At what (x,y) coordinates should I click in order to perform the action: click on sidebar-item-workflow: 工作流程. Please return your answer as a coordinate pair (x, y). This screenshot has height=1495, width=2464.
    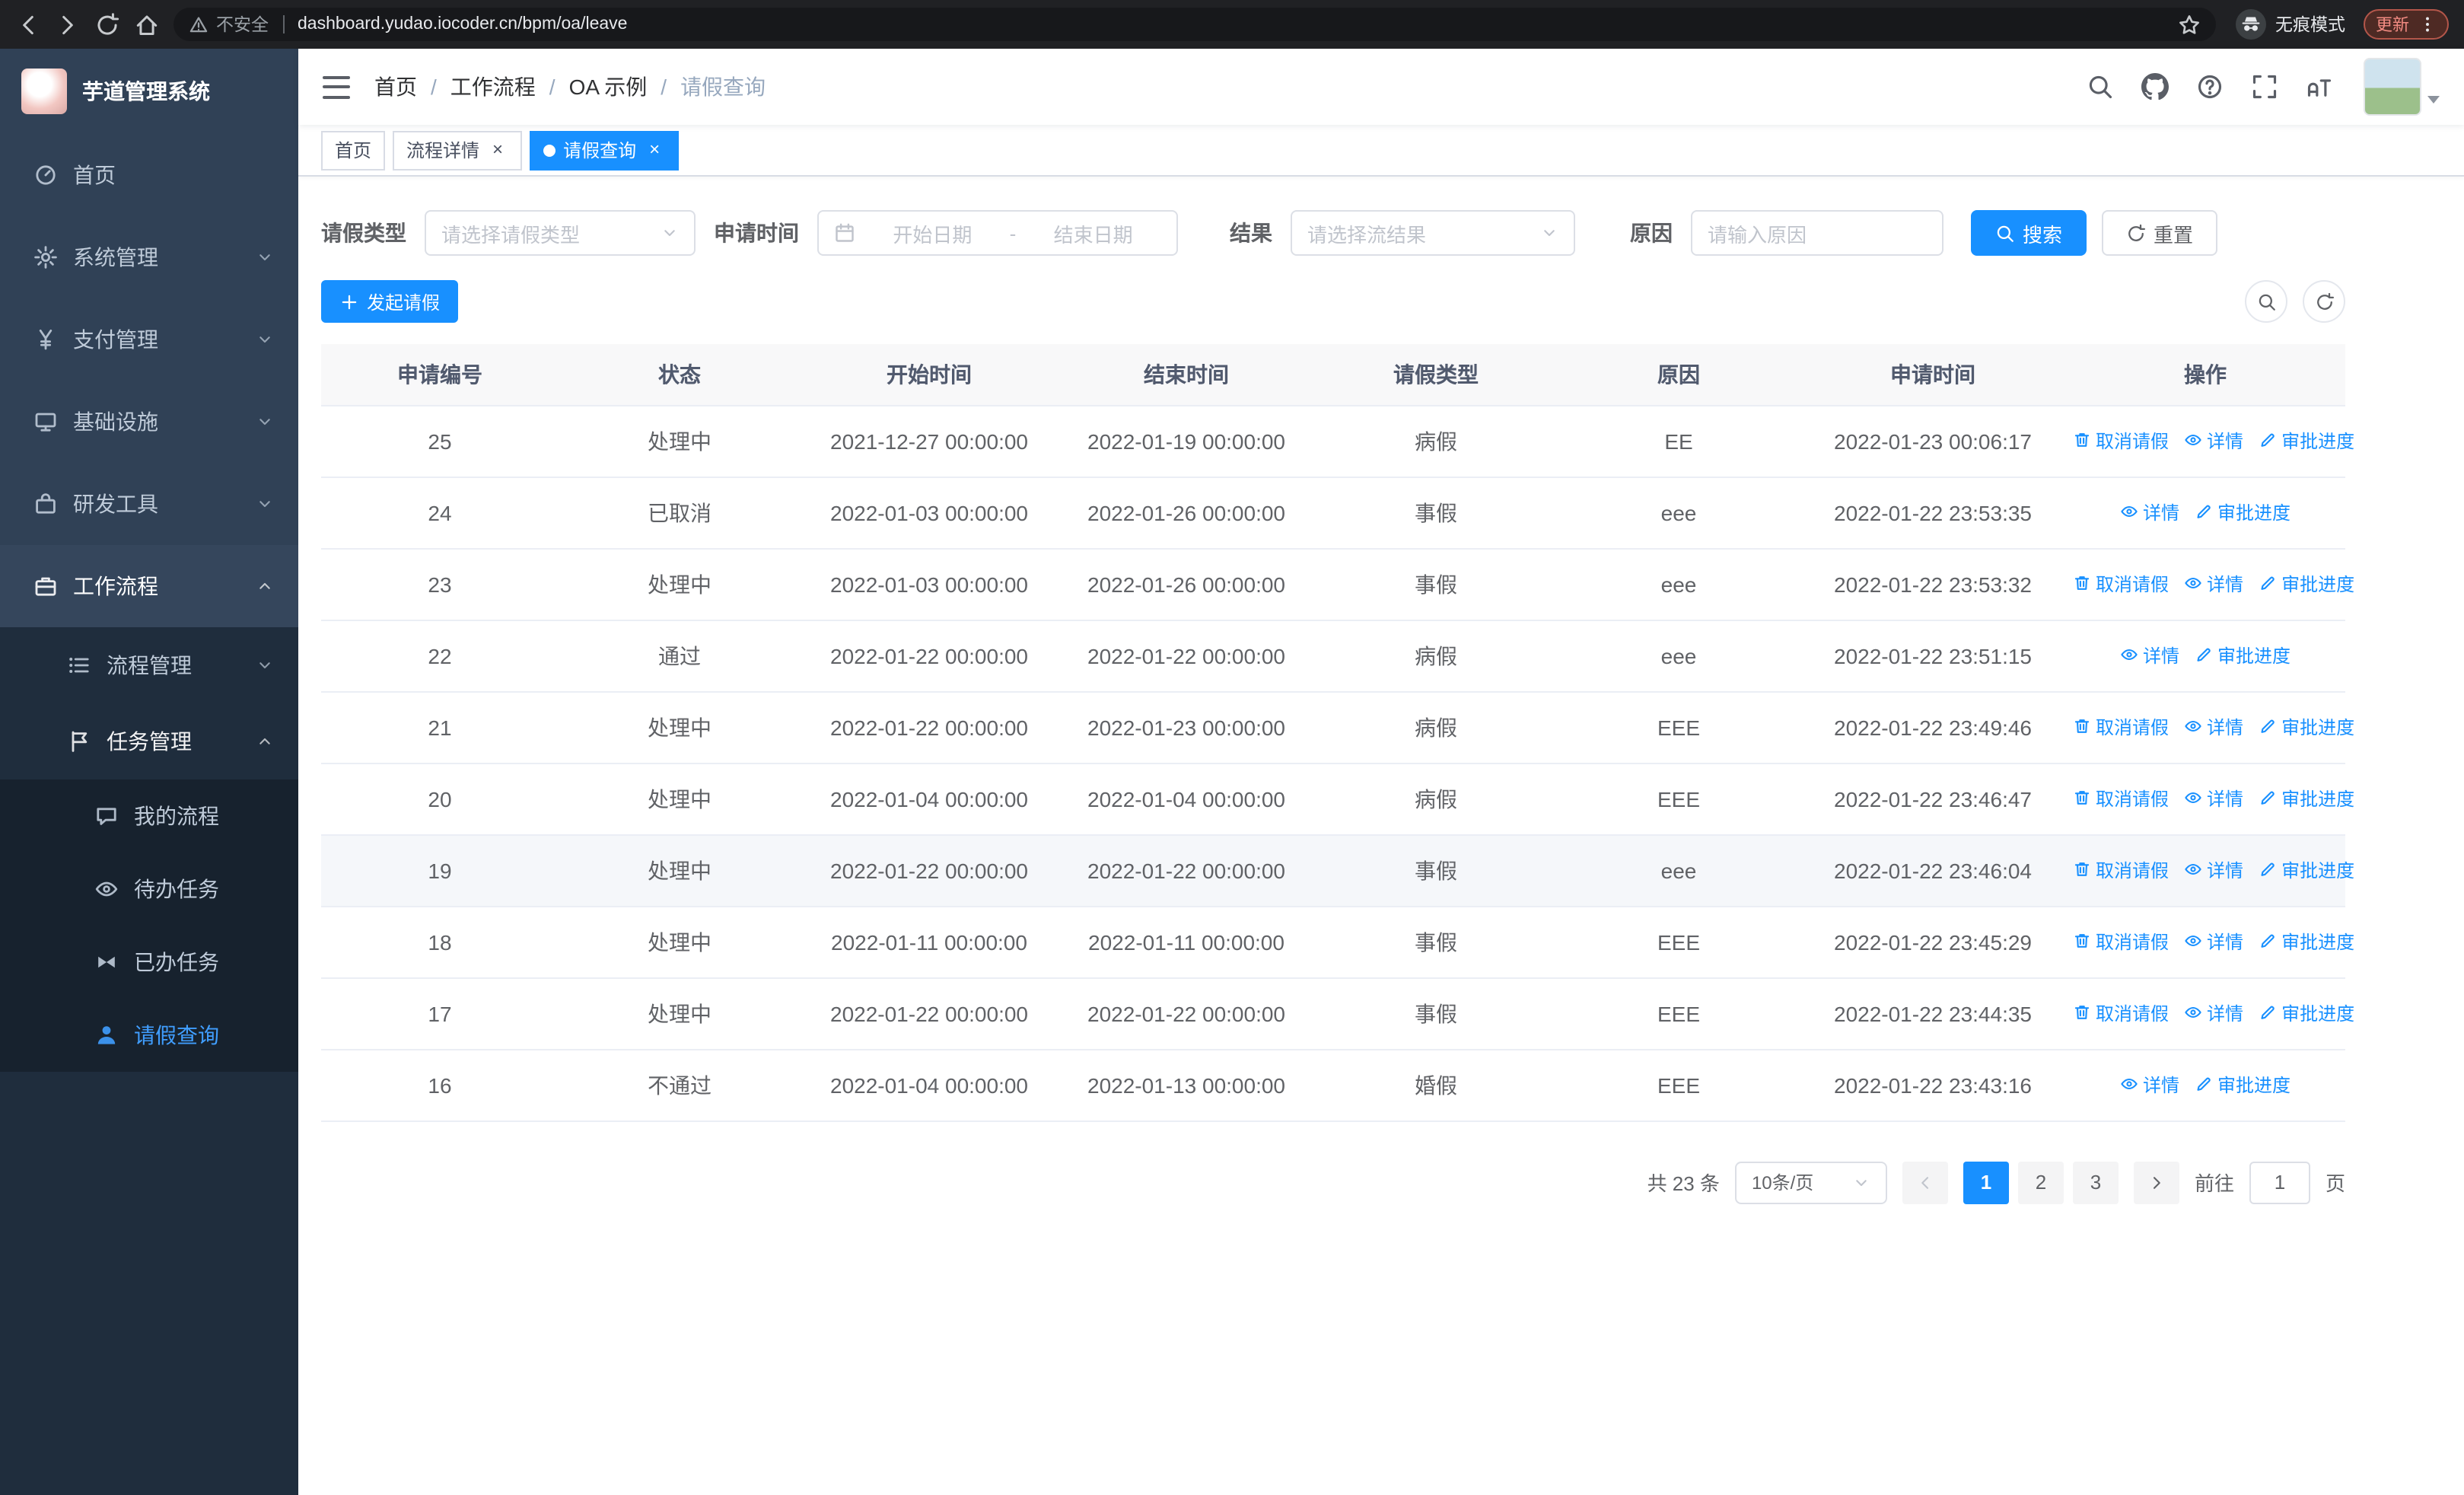
    Looking at the image, I should click on (149, 586).